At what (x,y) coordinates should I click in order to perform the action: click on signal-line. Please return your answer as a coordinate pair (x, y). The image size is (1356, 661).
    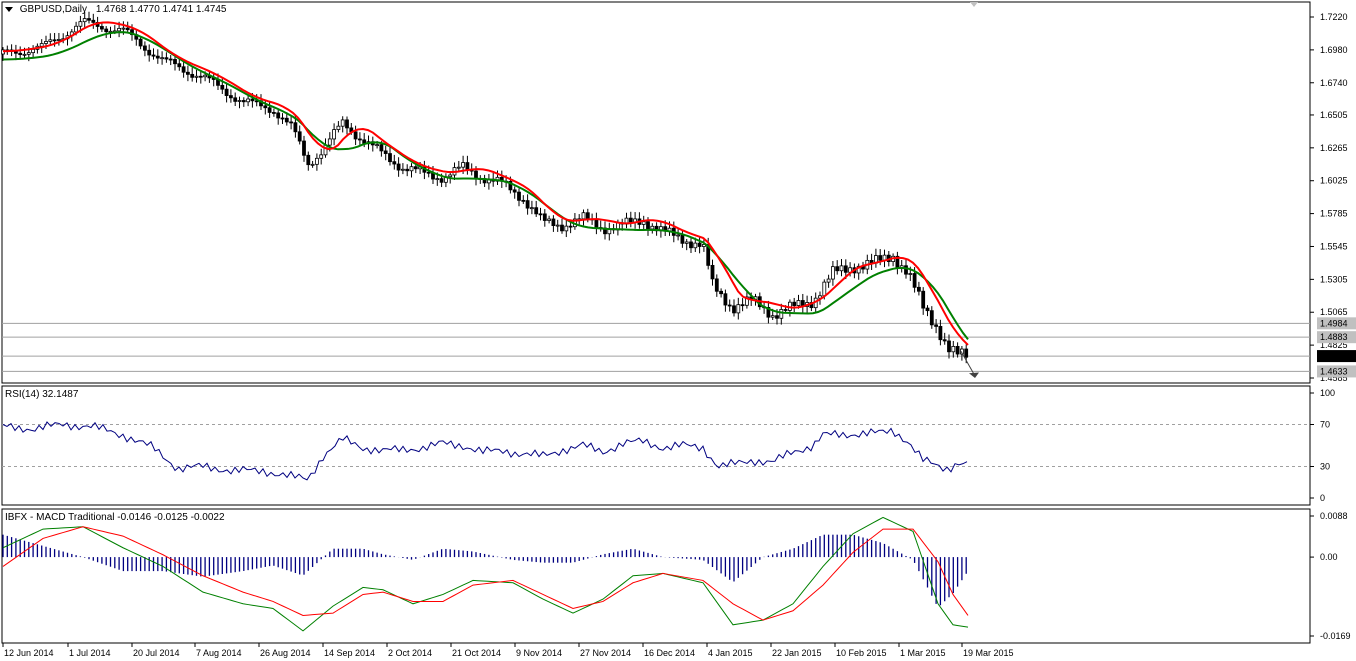
    Looking at the image, I should click on (485, 573).